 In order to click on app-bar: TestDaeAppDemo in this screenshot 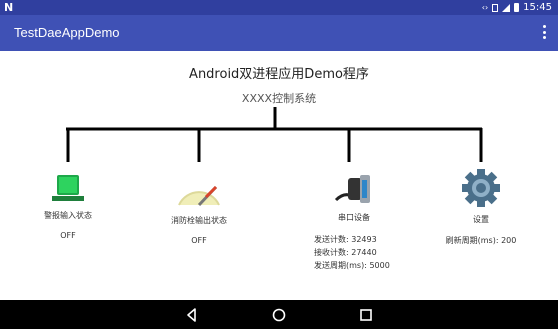, I will do `click(279, 33)`.